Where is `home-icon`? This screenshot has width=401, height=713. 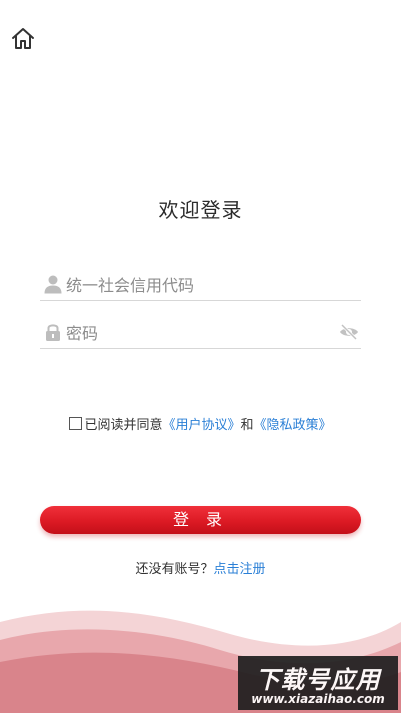 home-icon is located at coordinates (23, 38).